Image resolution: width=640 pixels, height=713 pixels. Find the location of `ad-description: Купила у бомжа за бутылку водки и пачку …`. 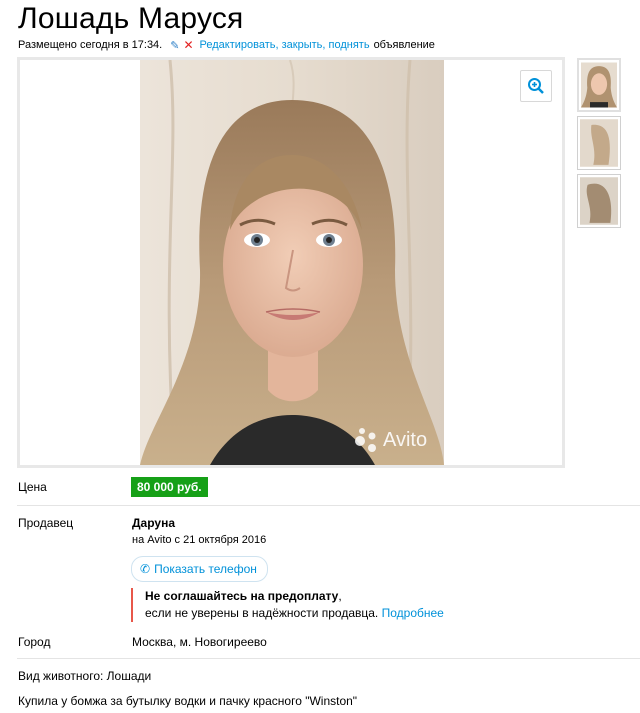

ad-description: Купила у бомжа за бутылку водки и пачку … is located at coordinates (188, 701).